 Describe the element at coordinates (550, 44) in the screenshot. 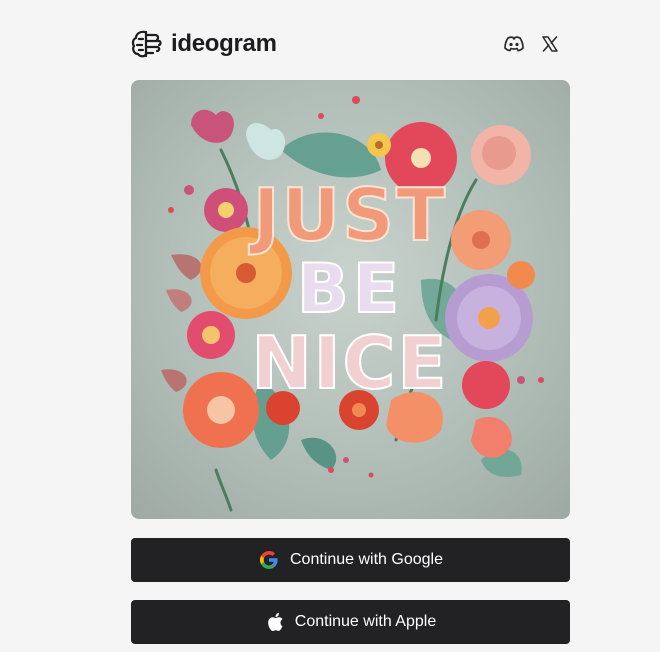

I see `x-icon` at that location.